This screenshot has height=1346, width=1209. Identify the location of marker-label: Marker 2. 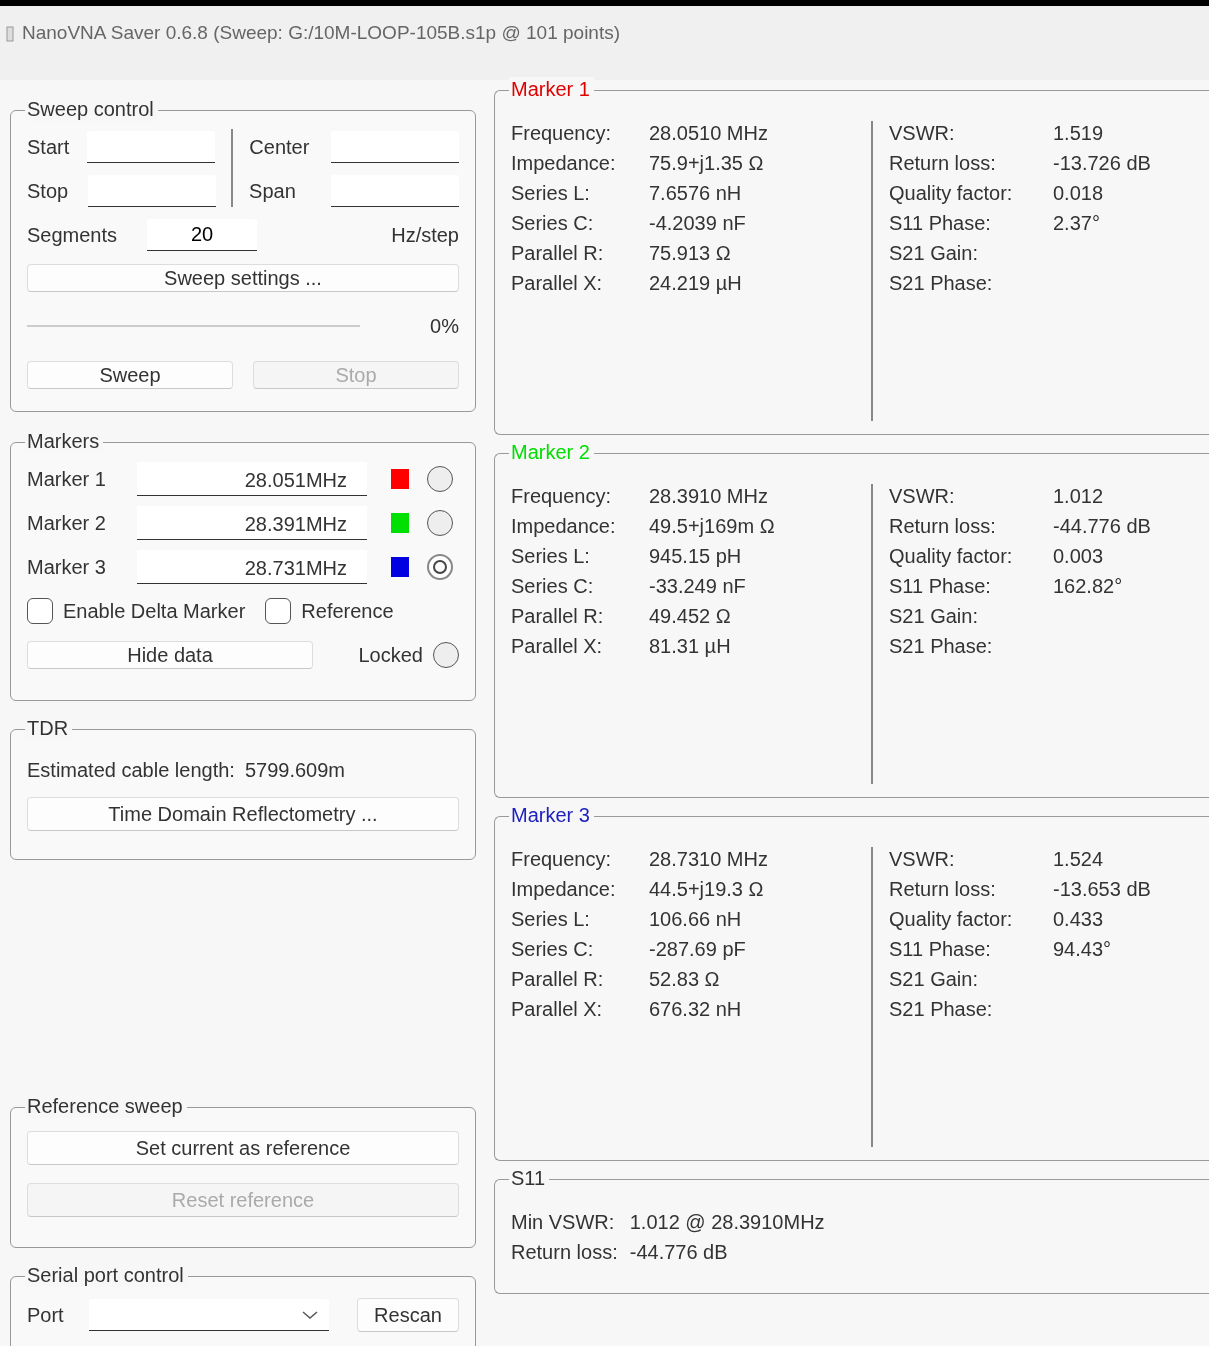
(67, 523).